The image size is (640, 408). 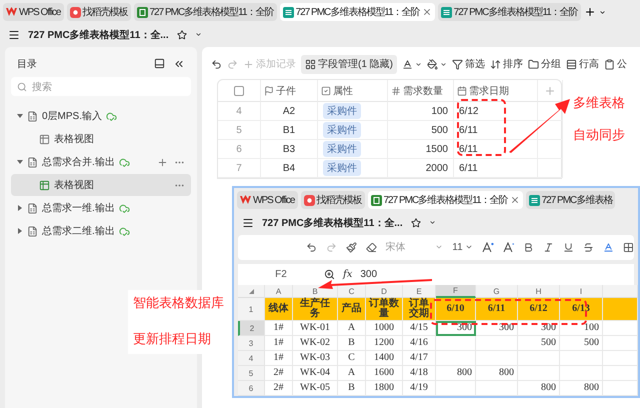 I want to click on format-painter-icon, so click(x=351, y=247).